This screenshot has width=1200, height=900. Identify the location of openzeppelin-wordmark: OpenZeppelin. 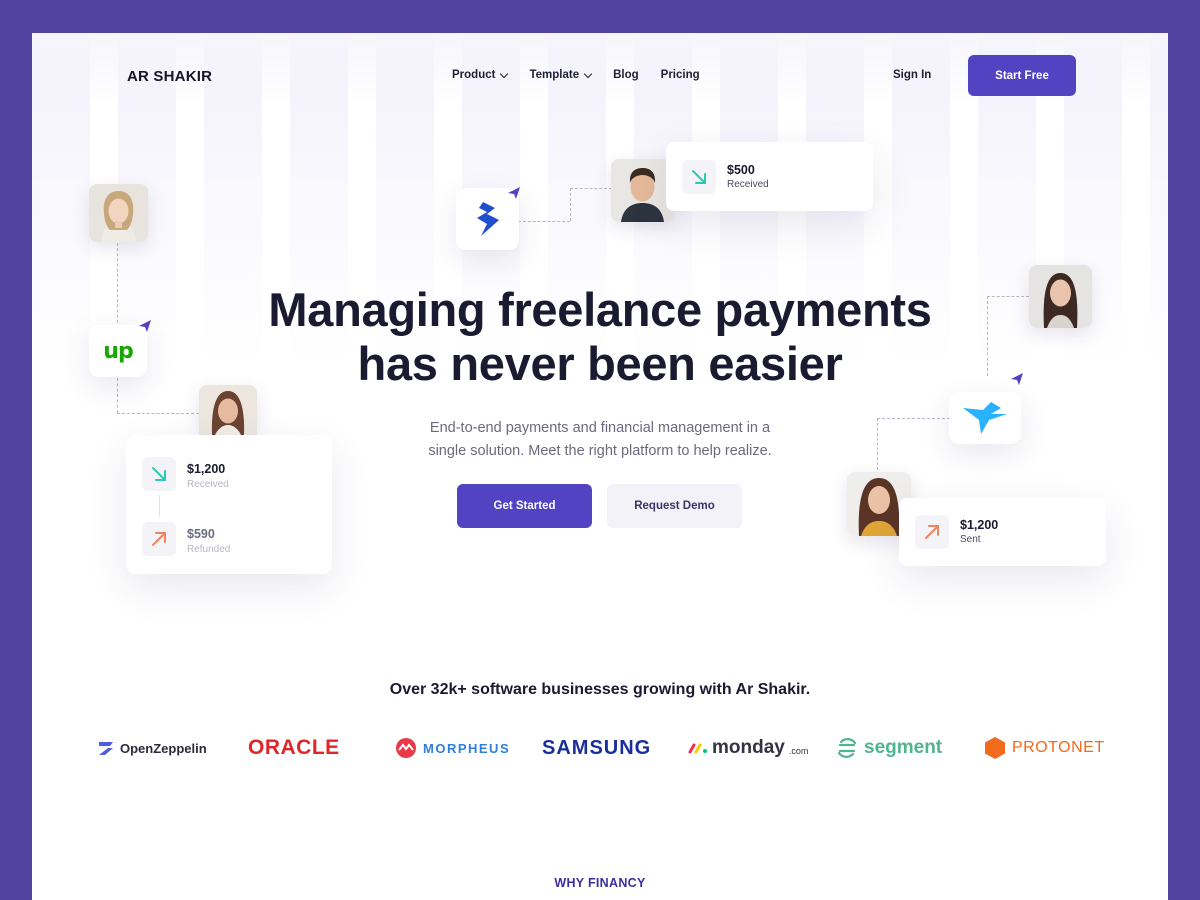
(163, 748).